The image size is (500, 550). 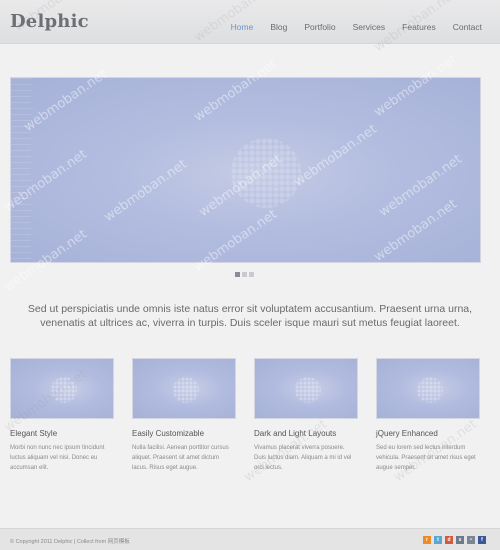 What do you see at coordinates (454, 540) in the screenshot?
I see `social-links: r t d s • f` at bounding box center [454, 540].